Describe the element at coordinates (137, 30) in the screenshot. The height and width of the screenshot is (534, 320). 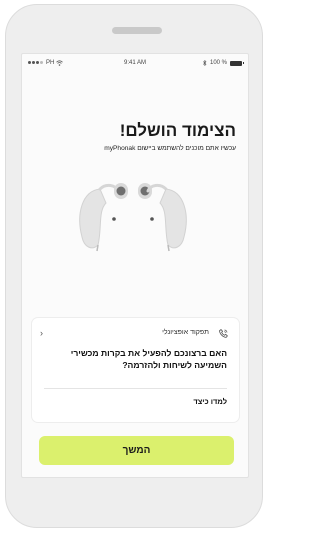
I see `phone-speaker` at that location.